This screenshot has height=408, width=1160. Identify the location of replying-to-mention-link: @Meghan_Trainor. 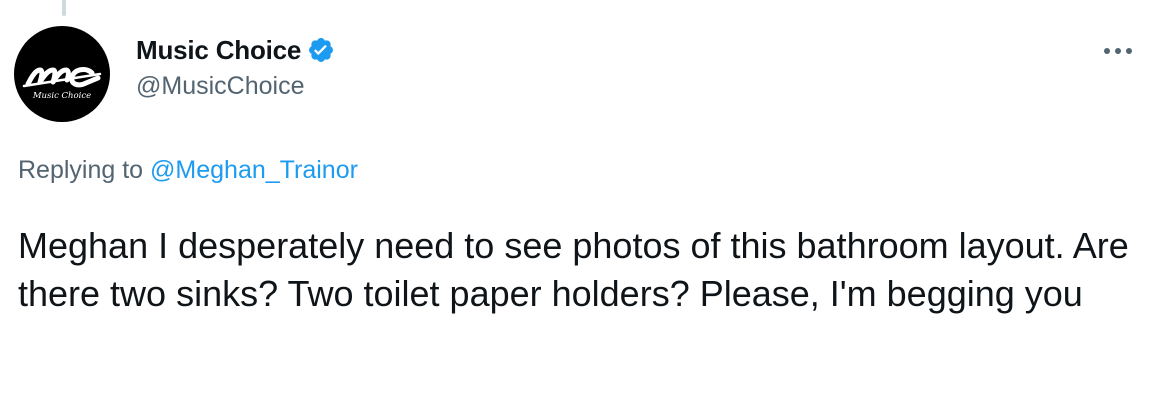
(254, 170).